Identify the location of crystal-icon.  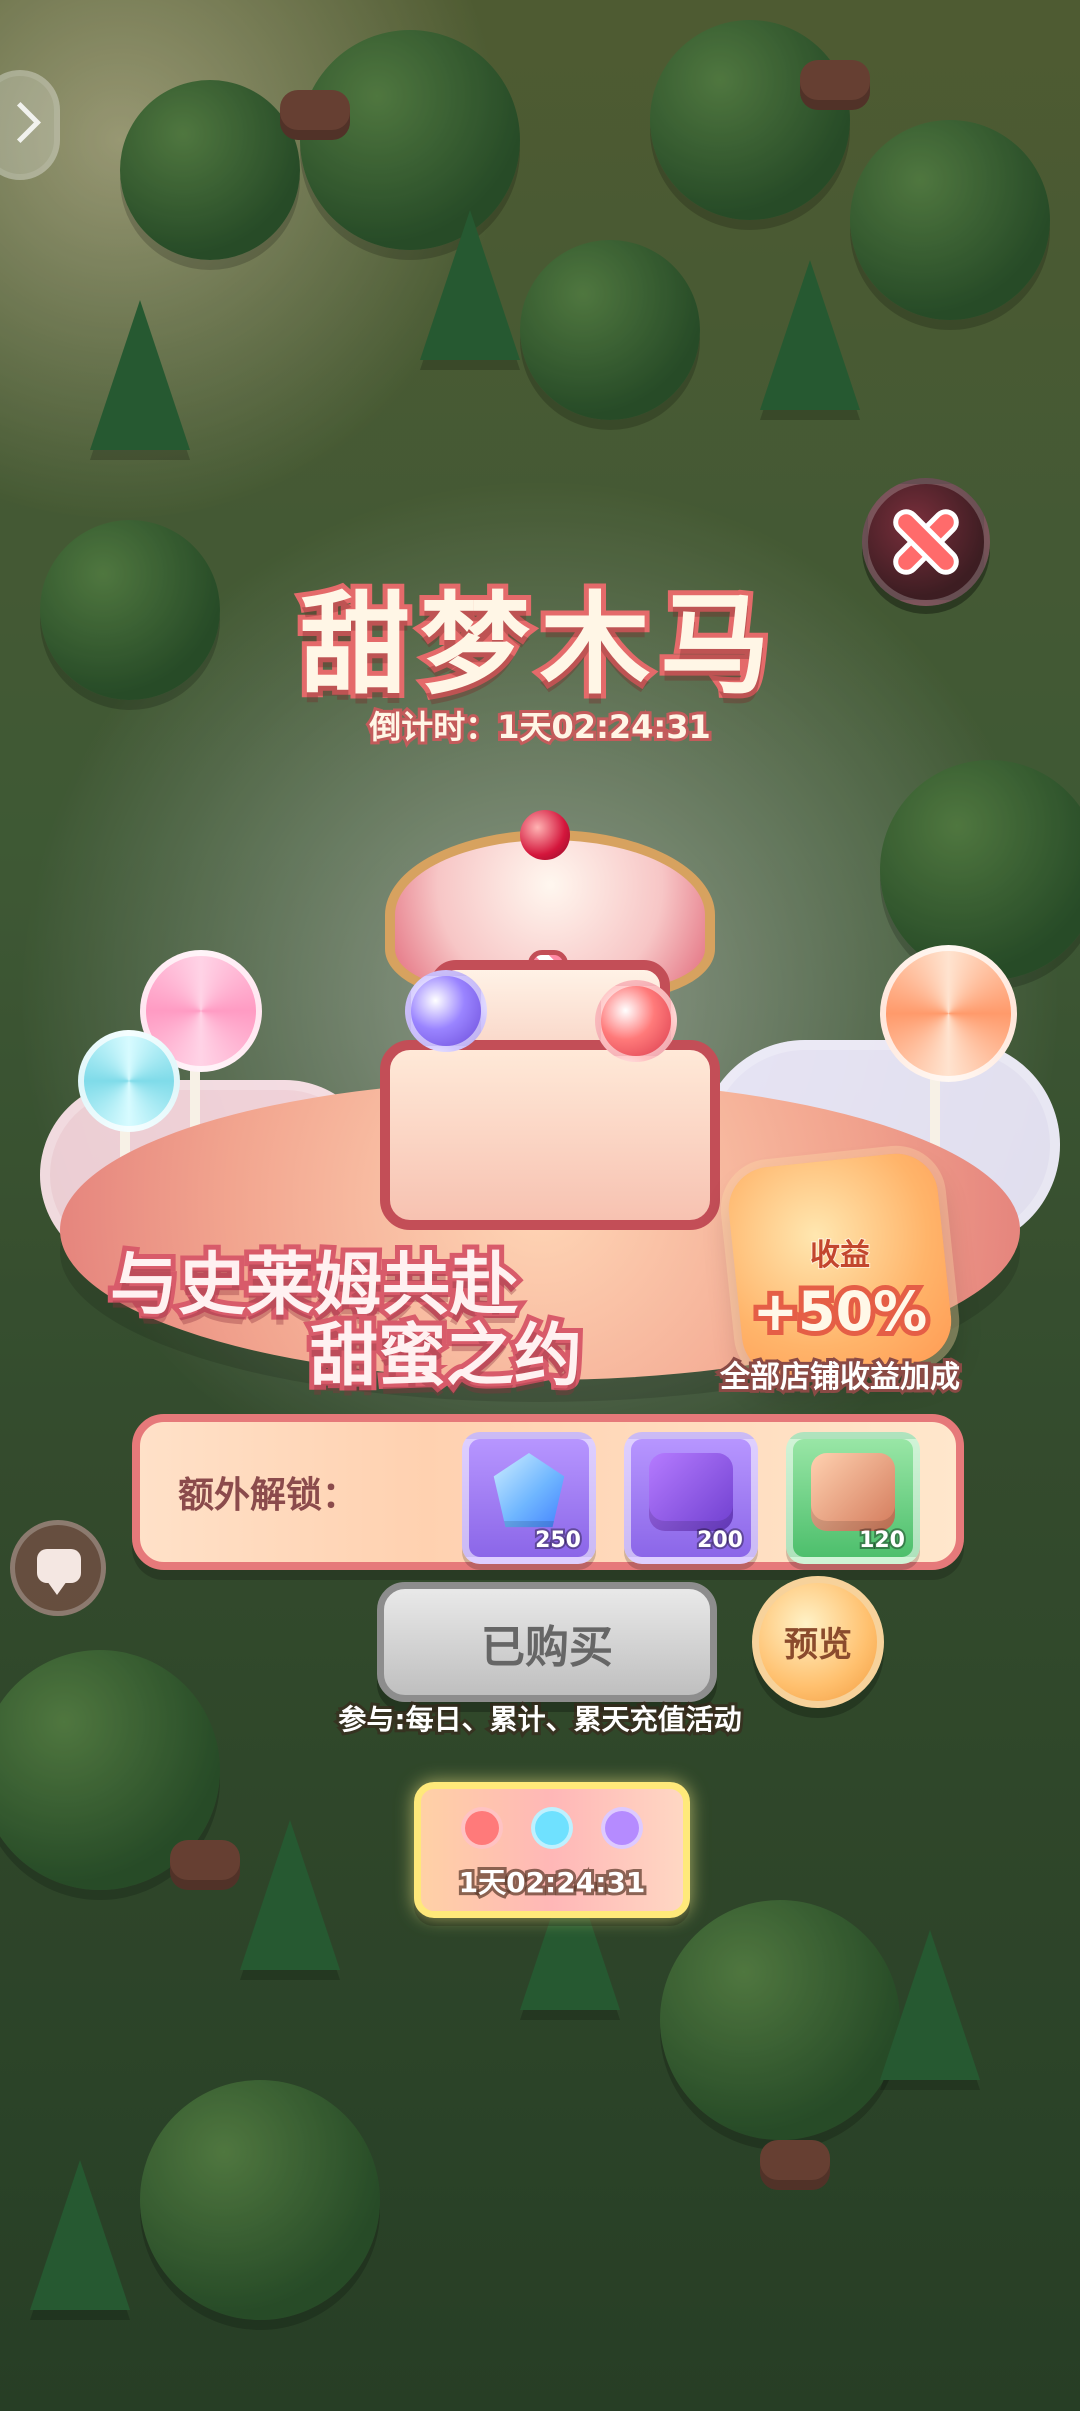
(529, 1490).